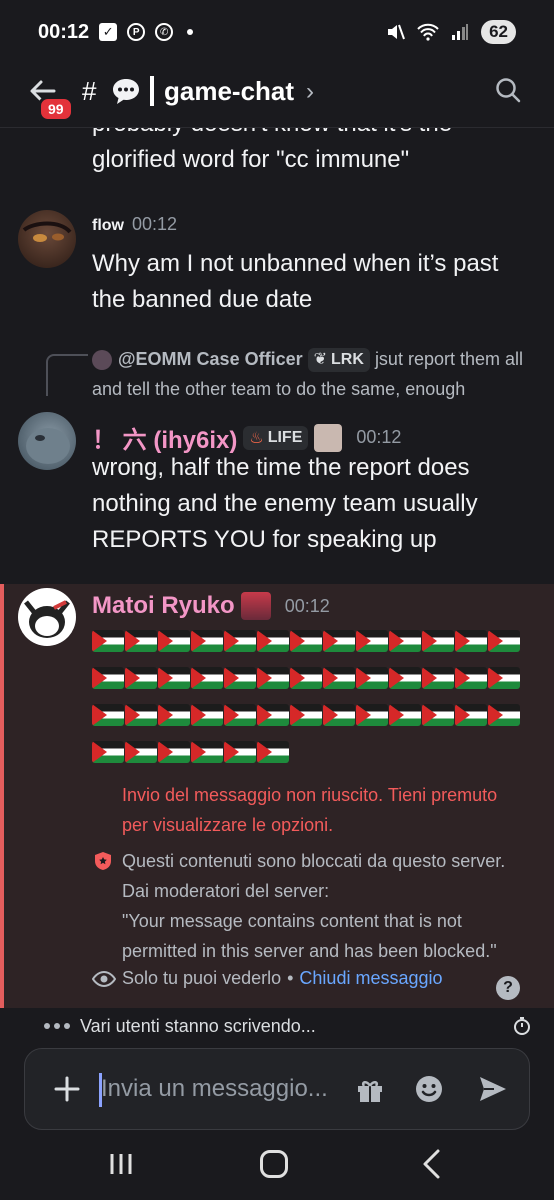  I want to click on clock: 00:12, so click(64, 31).